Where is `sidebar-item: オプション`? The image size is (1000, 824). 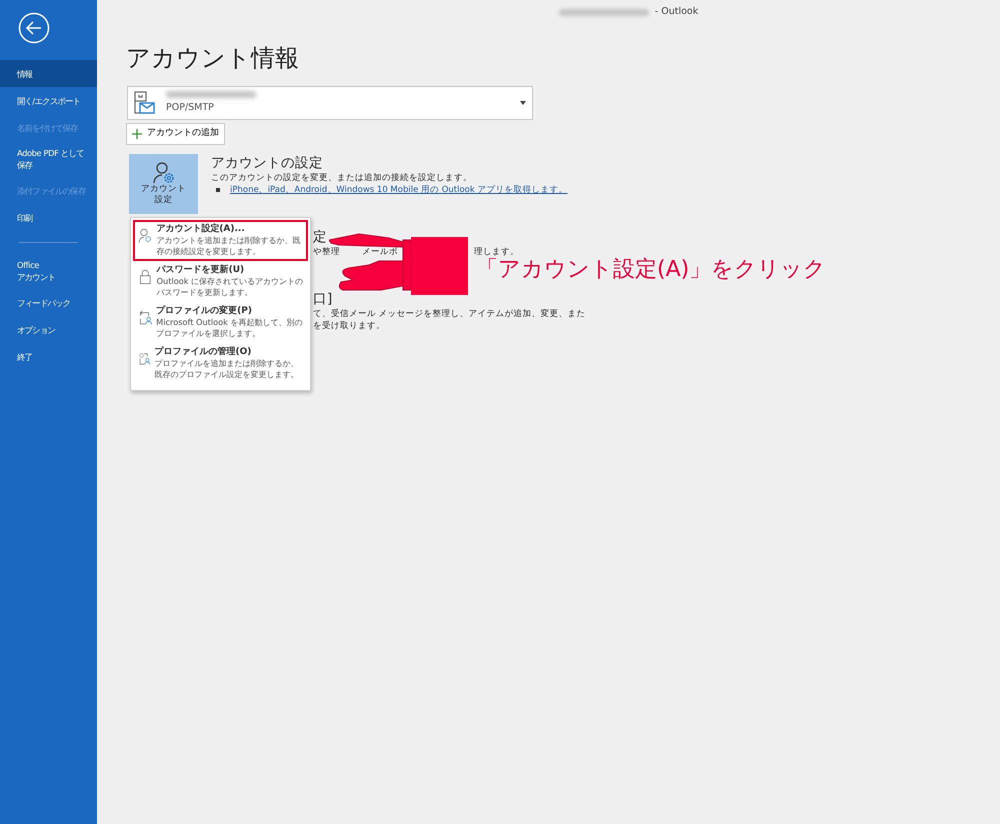 sidebar-item: オプション is located at coordinates (48, 329).